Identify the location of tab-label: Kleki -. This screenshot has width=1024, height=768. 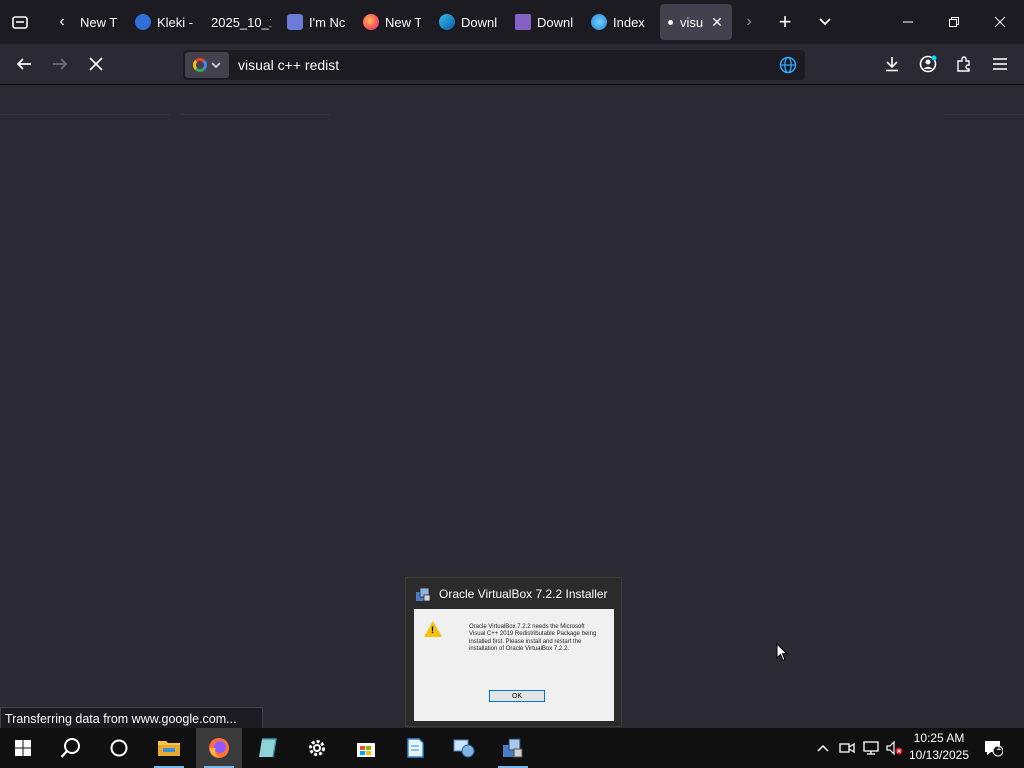
(175, 22).